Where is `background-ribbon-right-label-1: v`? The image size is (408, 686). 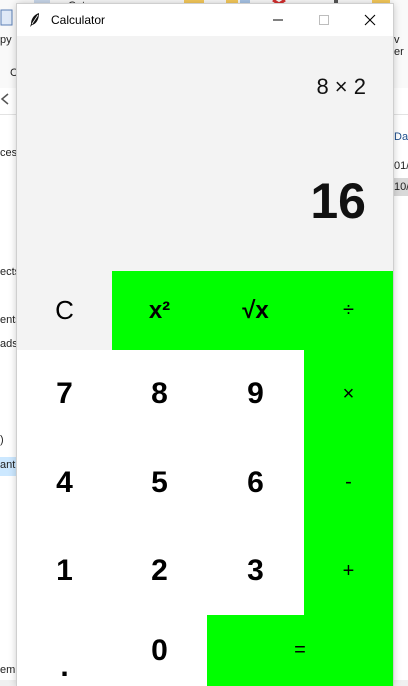 background-ribbon-right-label-1: v is located at coordinates (397, 40).